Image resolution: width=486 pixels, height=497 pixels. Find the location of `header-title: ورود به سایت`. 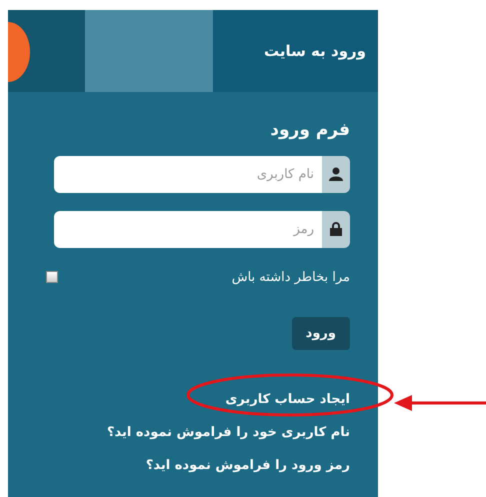

header-title: ورود به سایت is located at coordinates (315, 51).